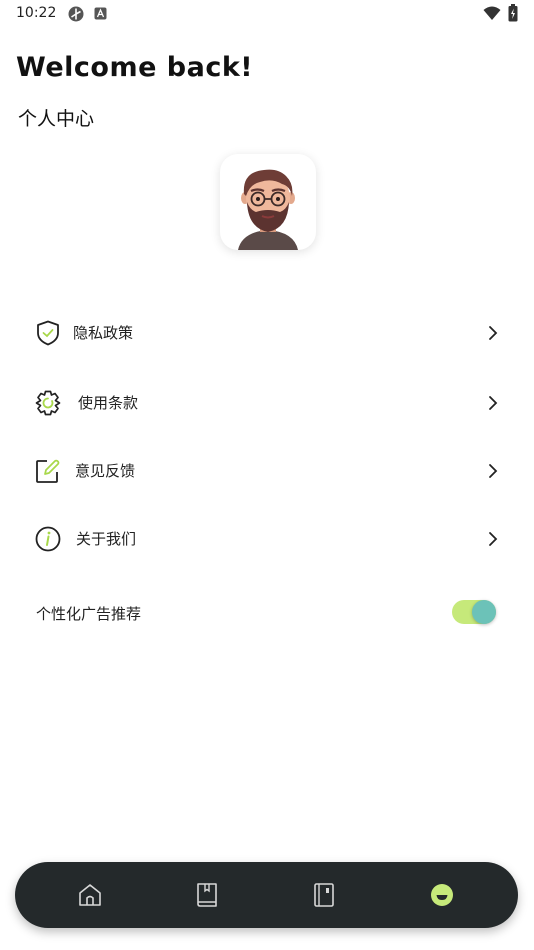 The width and height of the screenshot is (534, 950). What do you see at coordinates (513, 13) in the screenshot?
I see `battery-icon` at bounding box center [513, 13].